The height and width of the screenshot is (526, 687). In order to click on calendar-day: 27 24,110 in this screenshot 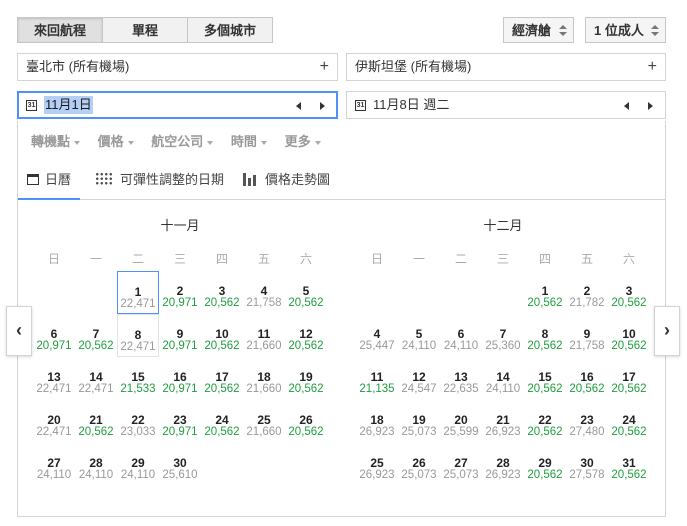, I will do `click(54, 464)`.